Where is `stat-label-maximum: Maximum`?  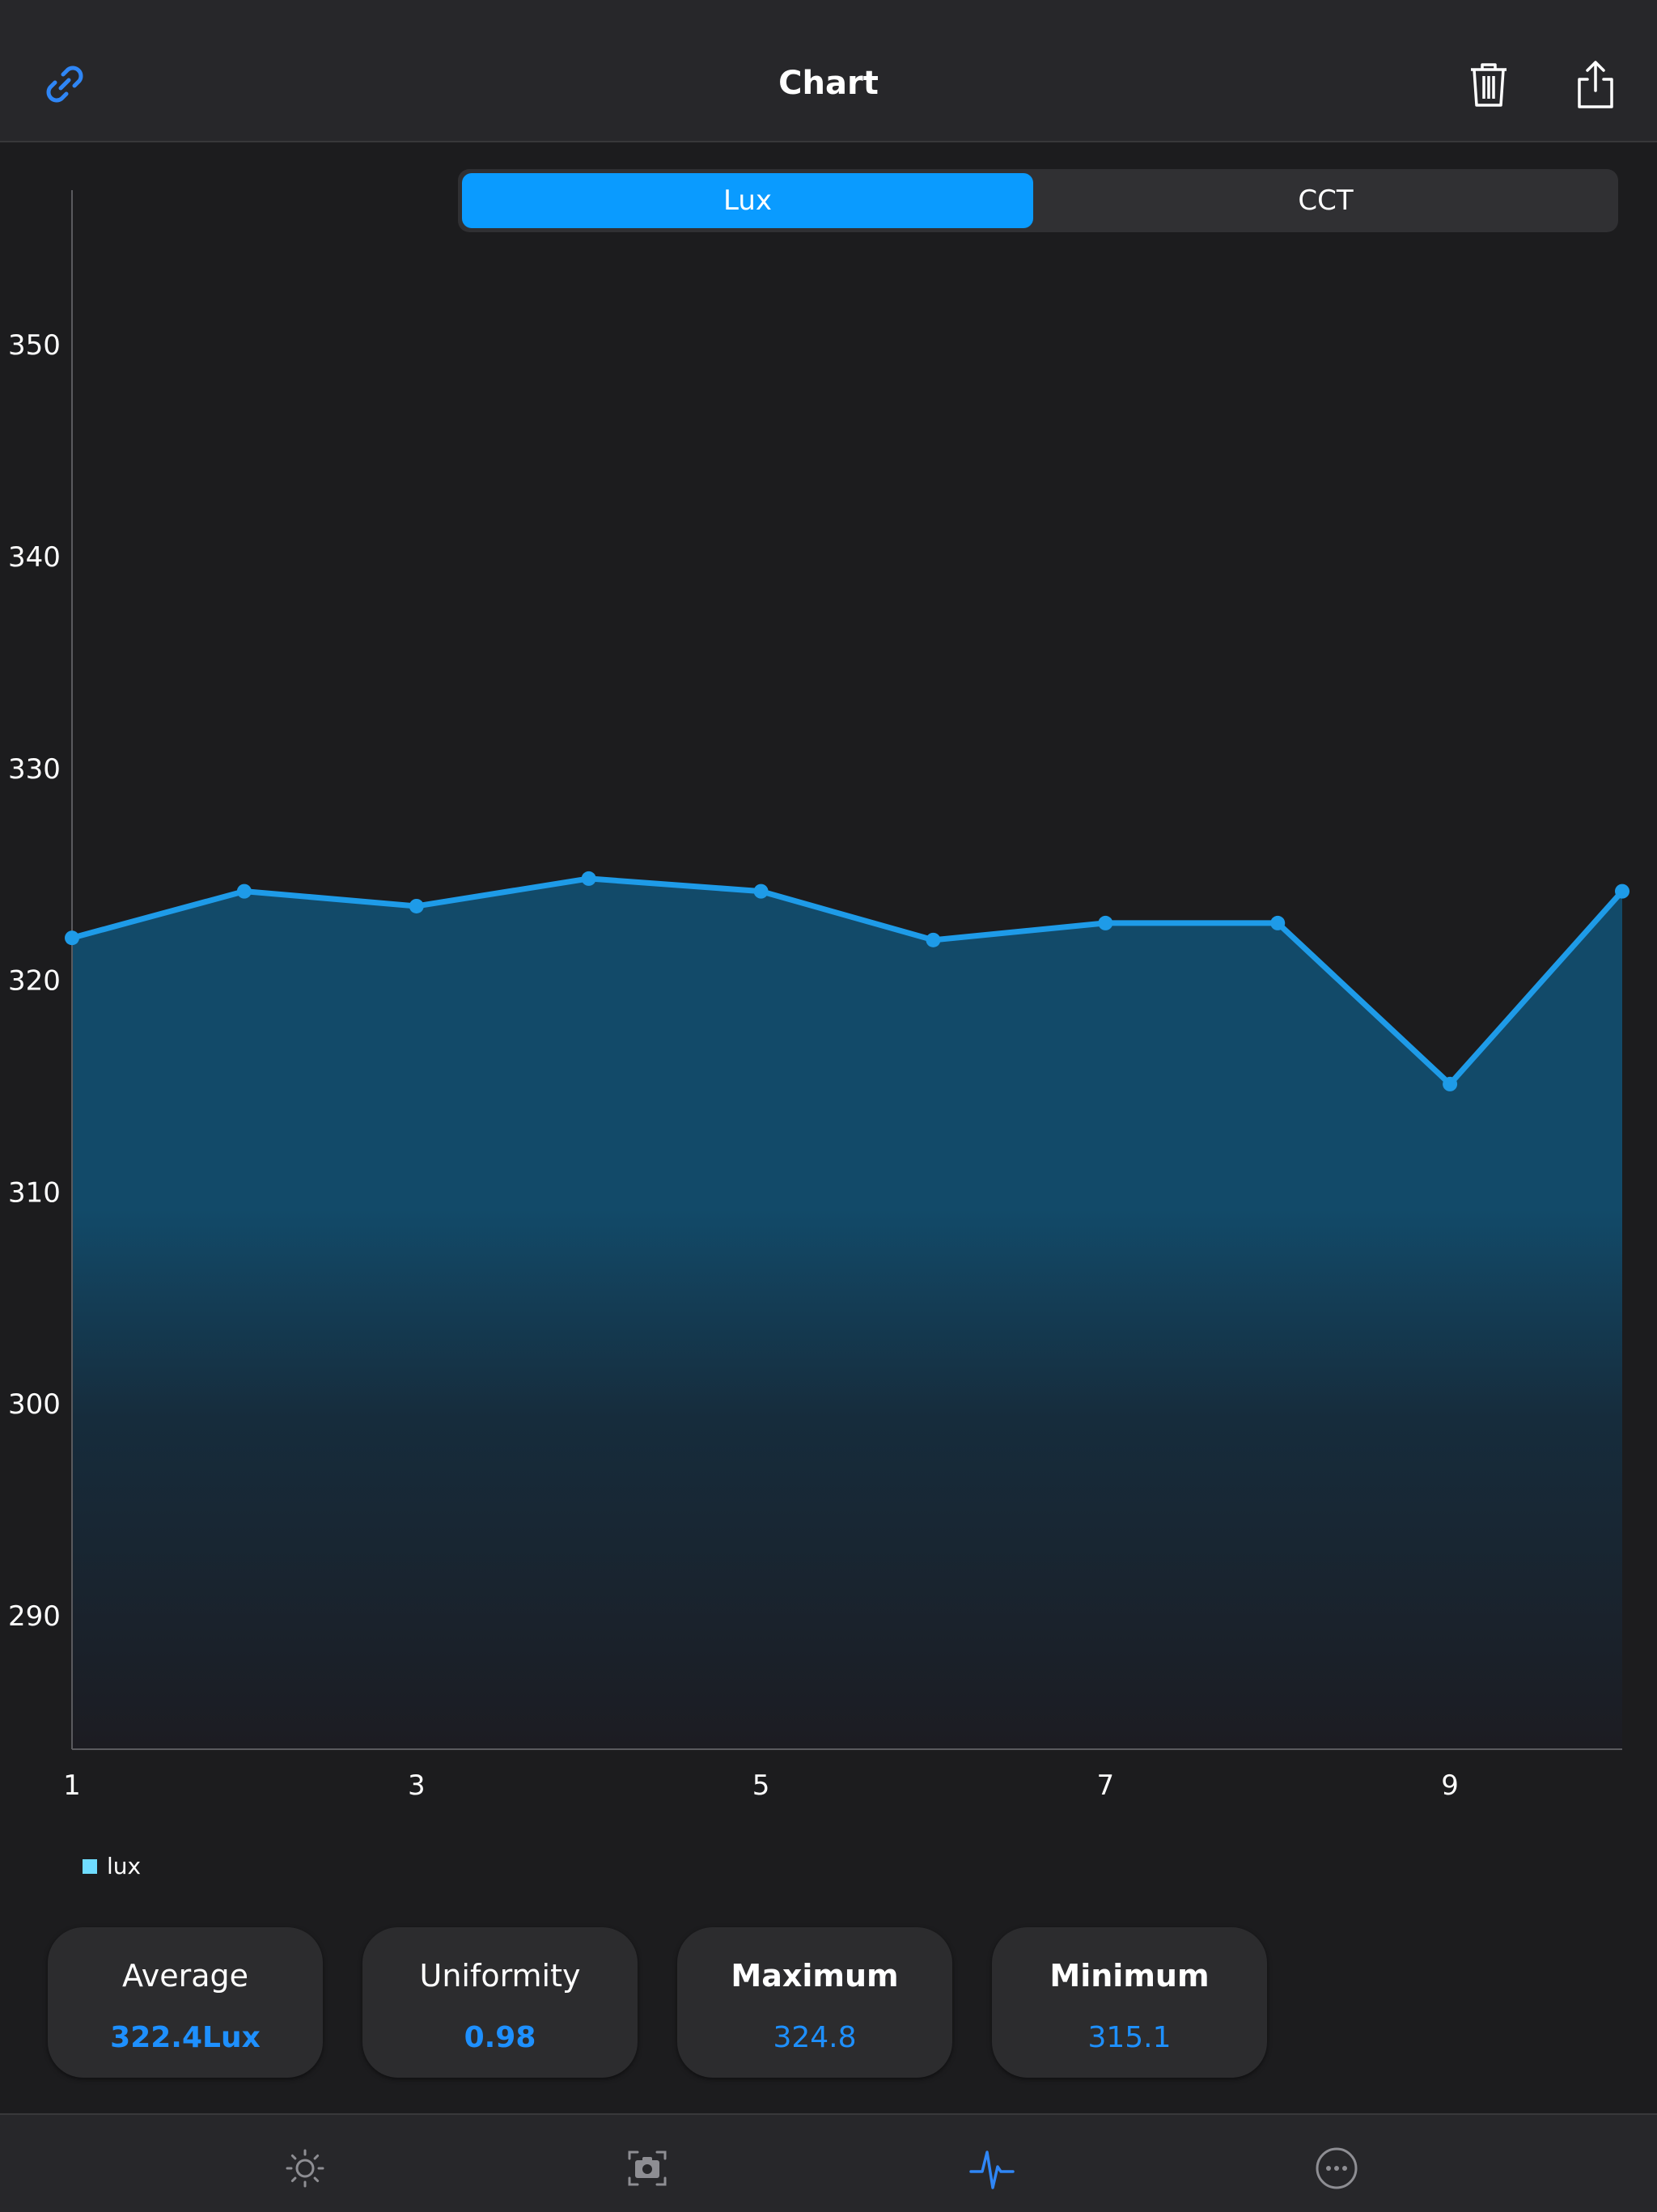
stat-label-maximum: Maximum is located at coordinates (815, 1976).